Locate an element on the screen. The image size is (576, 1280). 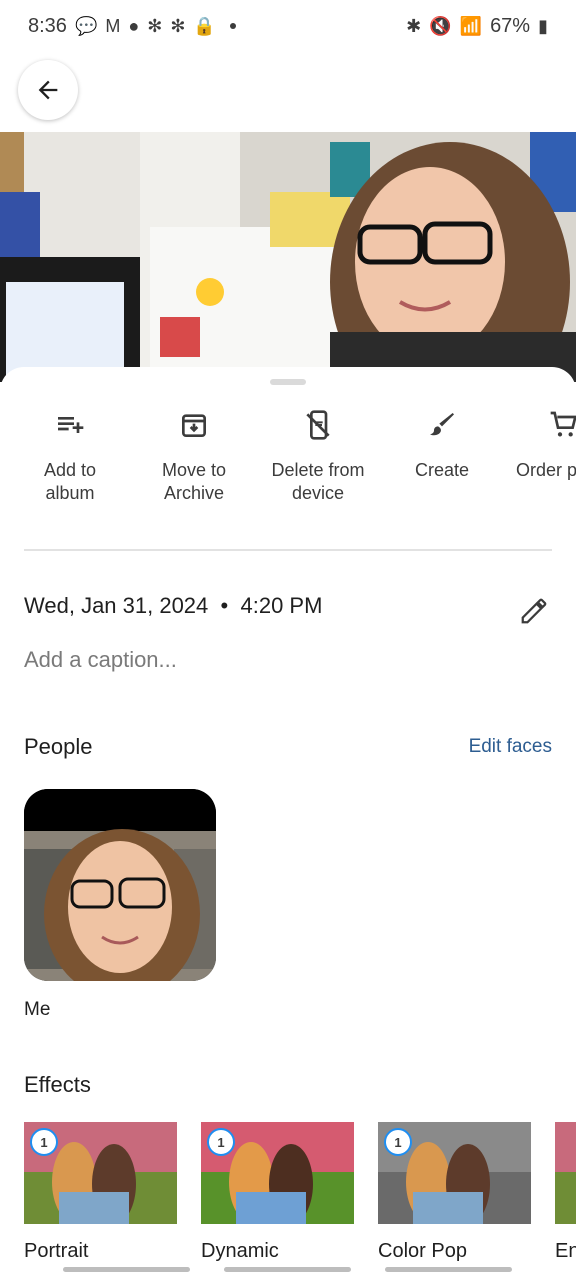
edit-faces-link: Edit faces is located at coordinates (510, 747).